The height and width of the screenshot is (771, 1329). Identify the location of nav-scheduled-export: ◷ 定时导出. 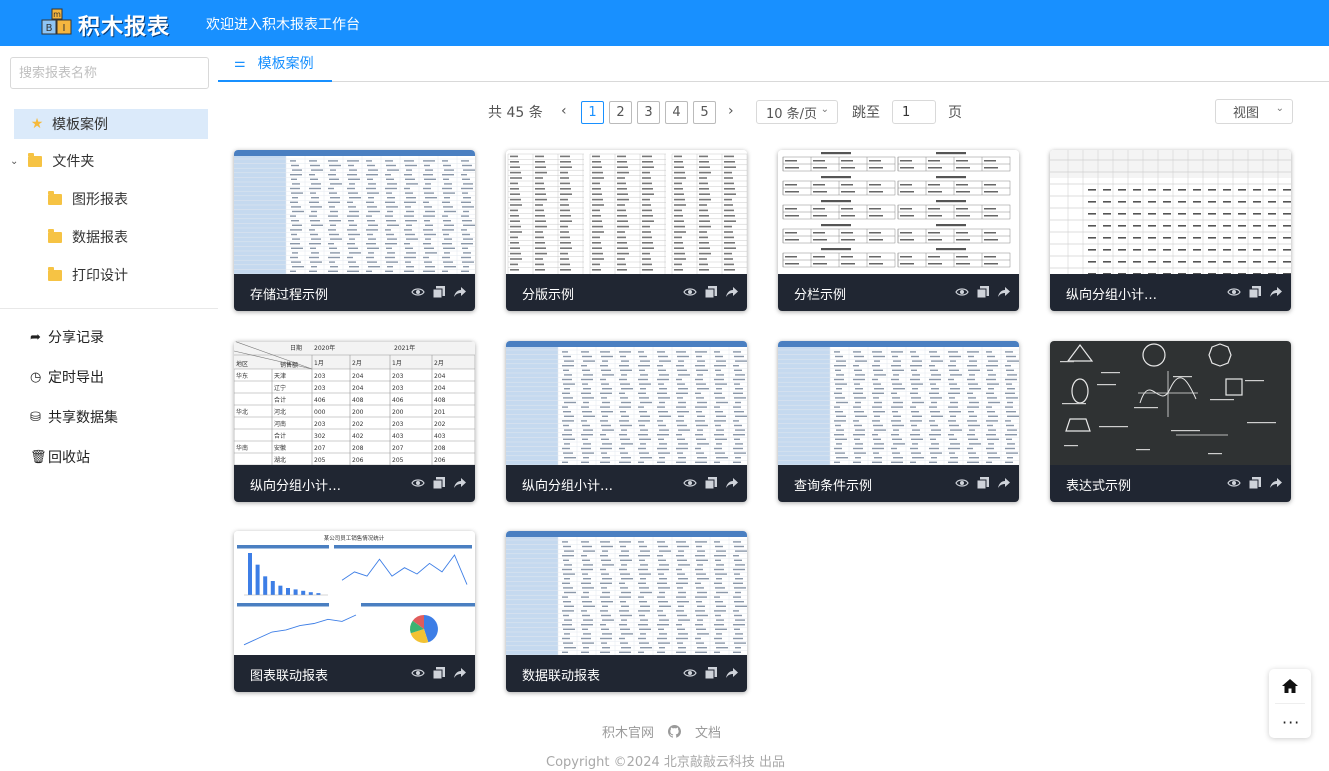
(67, 377).